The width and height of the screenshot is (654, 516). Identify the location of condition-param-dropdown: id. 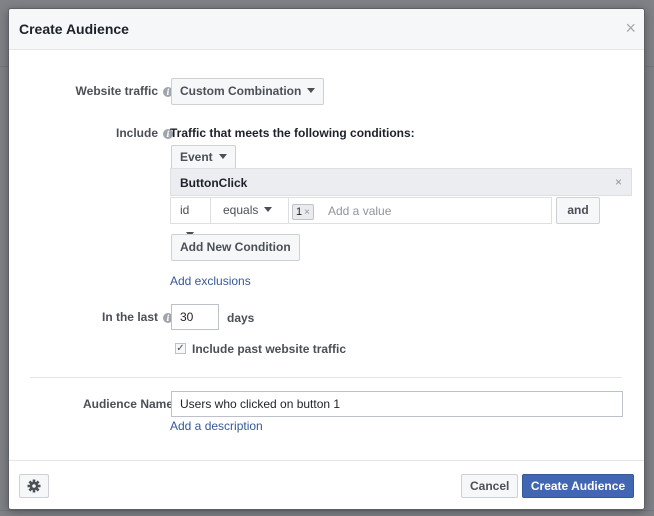
(191, 217).